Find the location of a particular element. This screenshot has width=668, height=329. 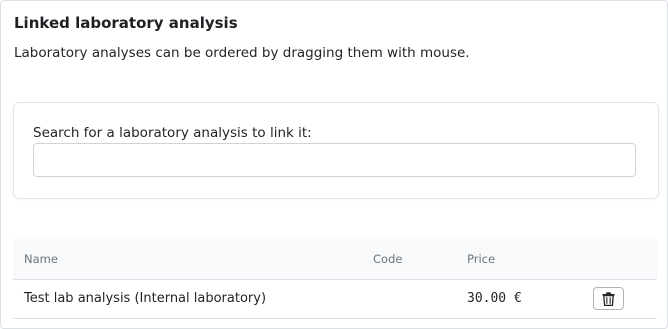

search-input is located at coordinates (334, 160).